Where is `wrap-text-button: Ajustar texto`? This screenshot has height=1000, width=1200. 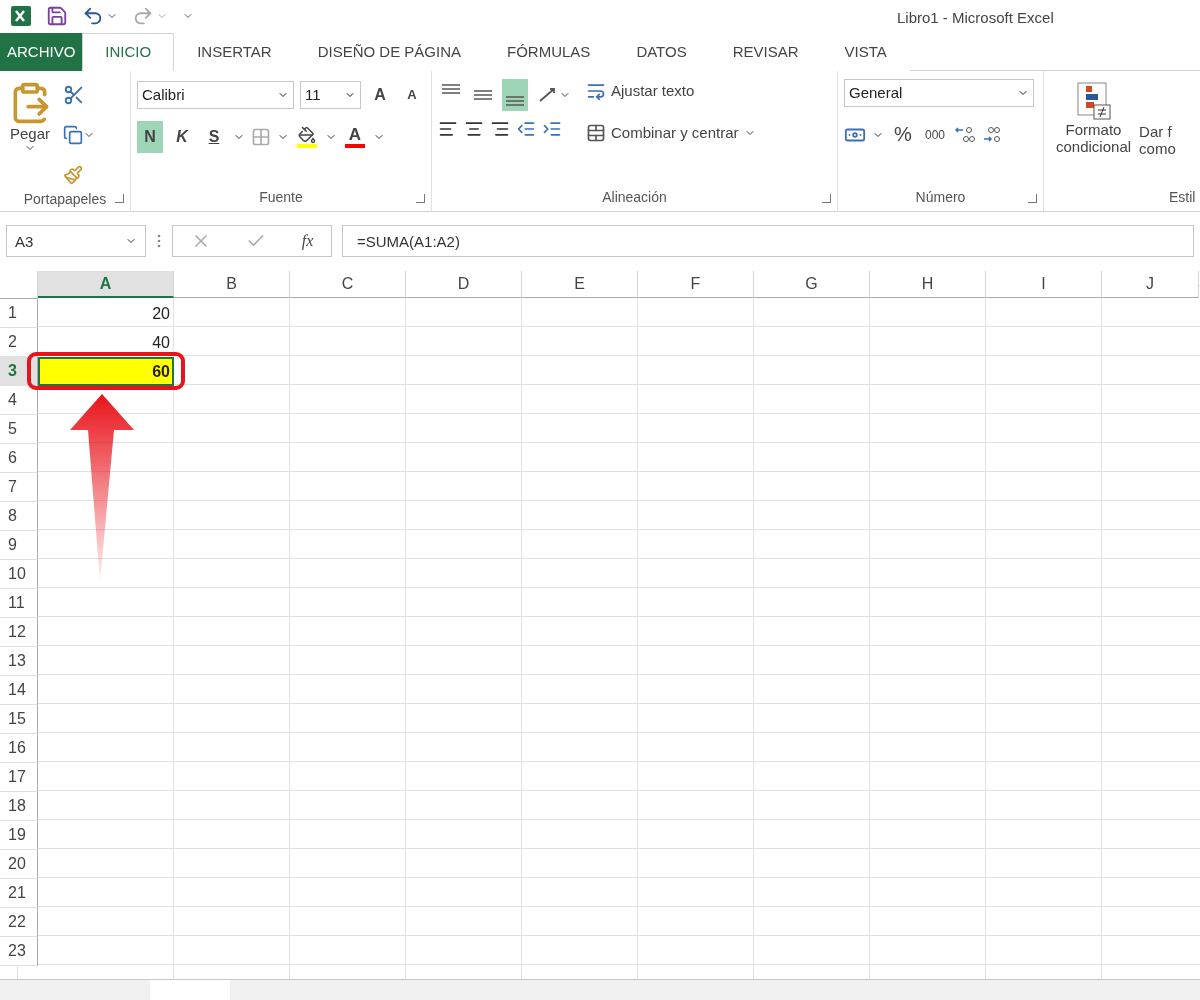 wrap-text-button: Ajustar texto is located at coordinates (640, 90).